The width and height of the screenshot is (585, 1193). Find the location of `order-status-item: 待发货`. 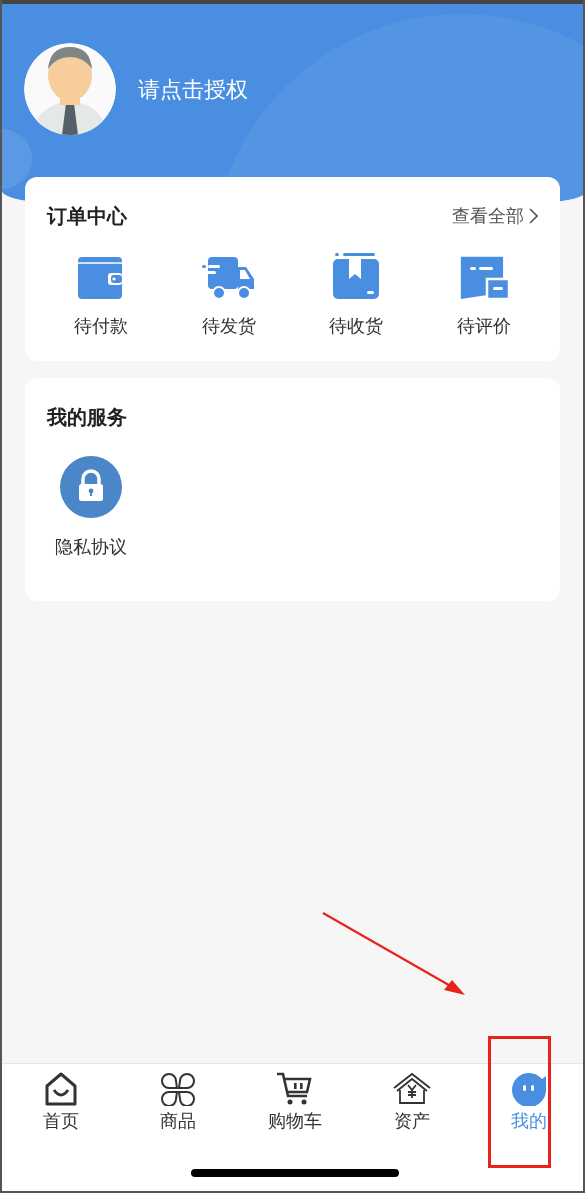

order-status-item: 待发货 is located at coordinates (228, 296).